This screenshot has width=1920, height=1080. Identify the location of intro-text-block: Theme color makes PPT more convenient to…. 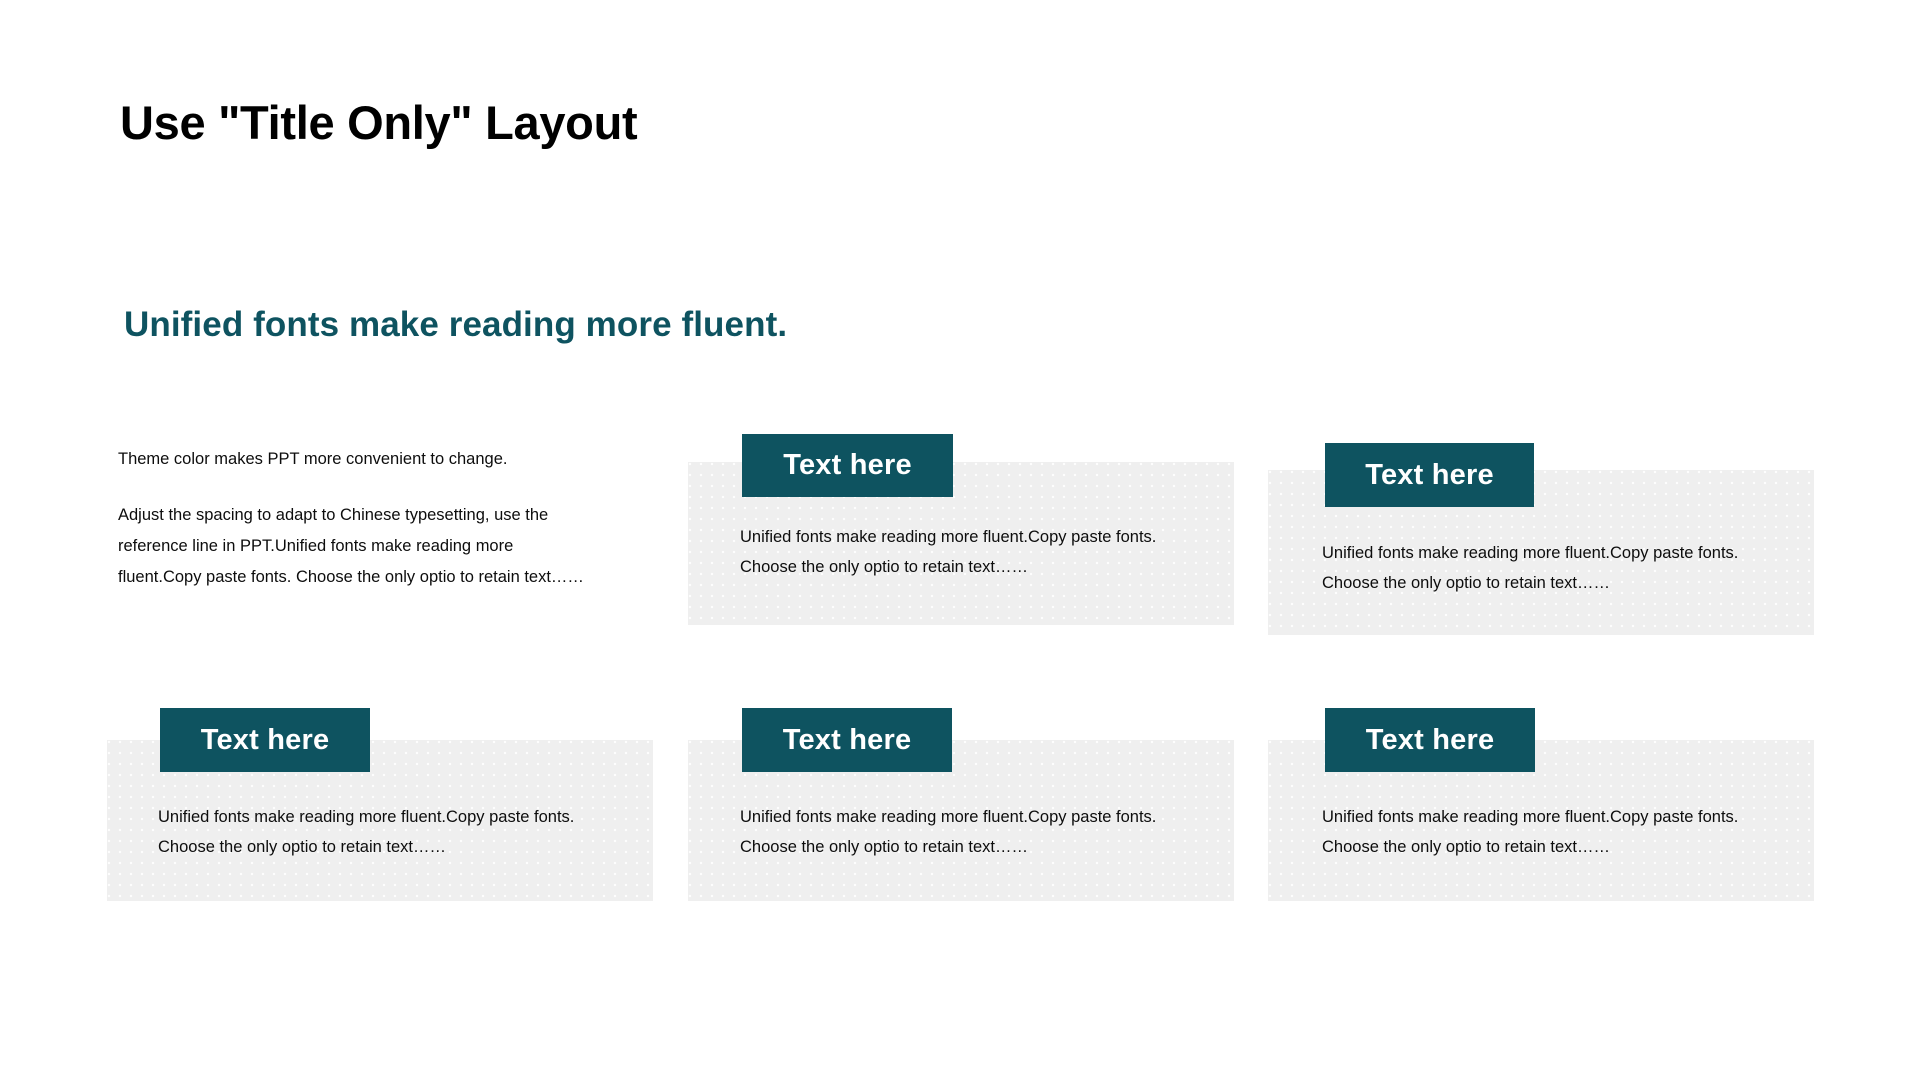
(353, 520).